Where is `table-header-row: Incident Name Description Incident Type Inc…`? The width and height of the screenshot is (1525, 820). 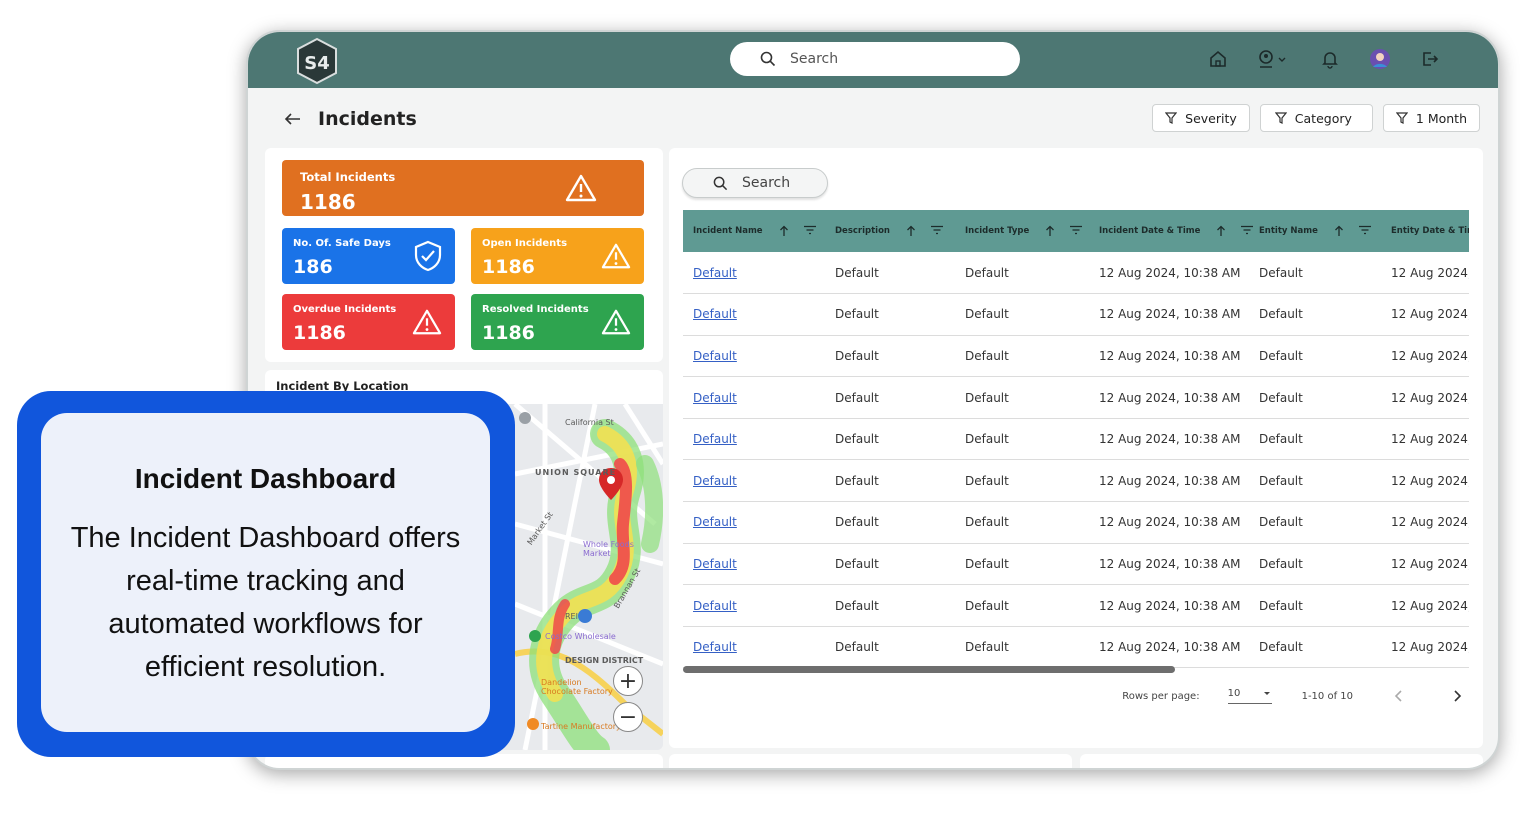
table-header-row: Incident Name Description Incident Type Inc… is located at coordinates (1076, 231).